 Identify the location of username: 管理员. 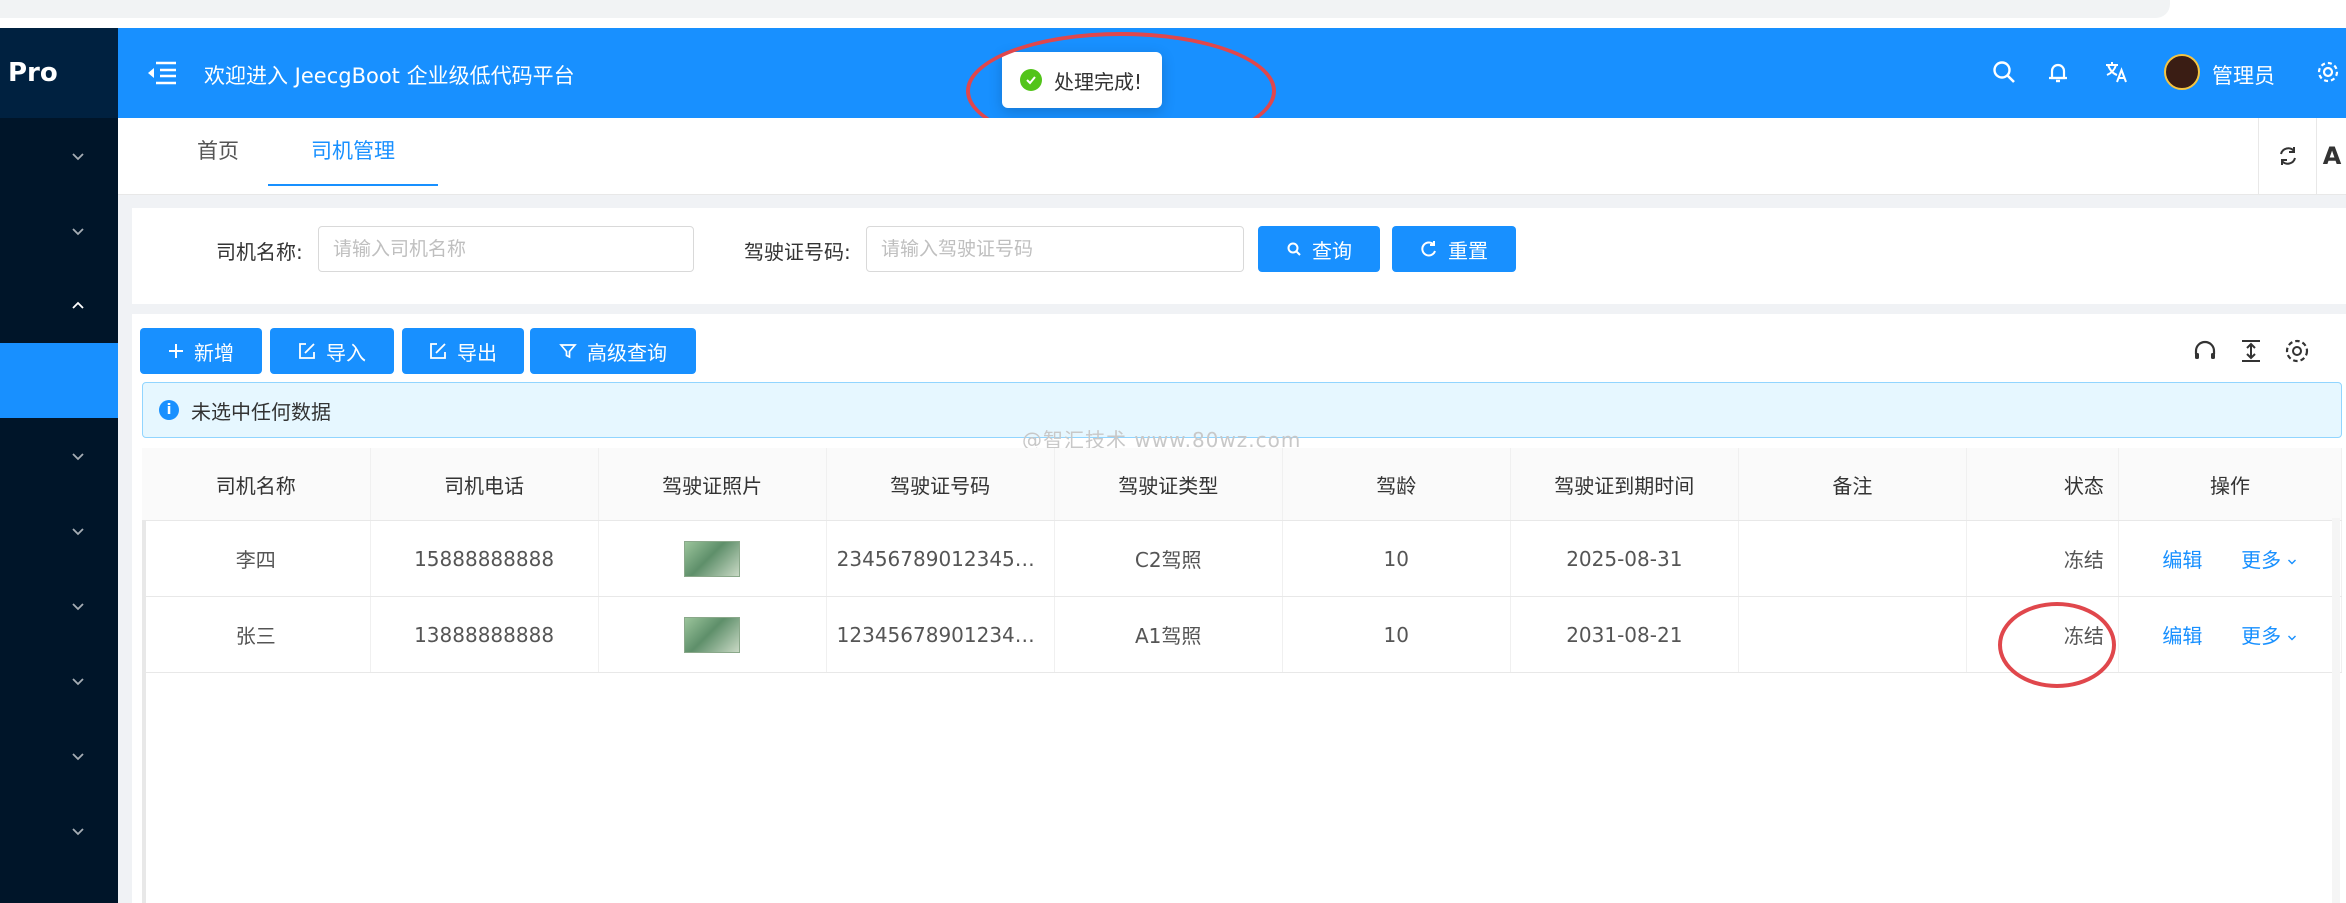
(2243, 75).